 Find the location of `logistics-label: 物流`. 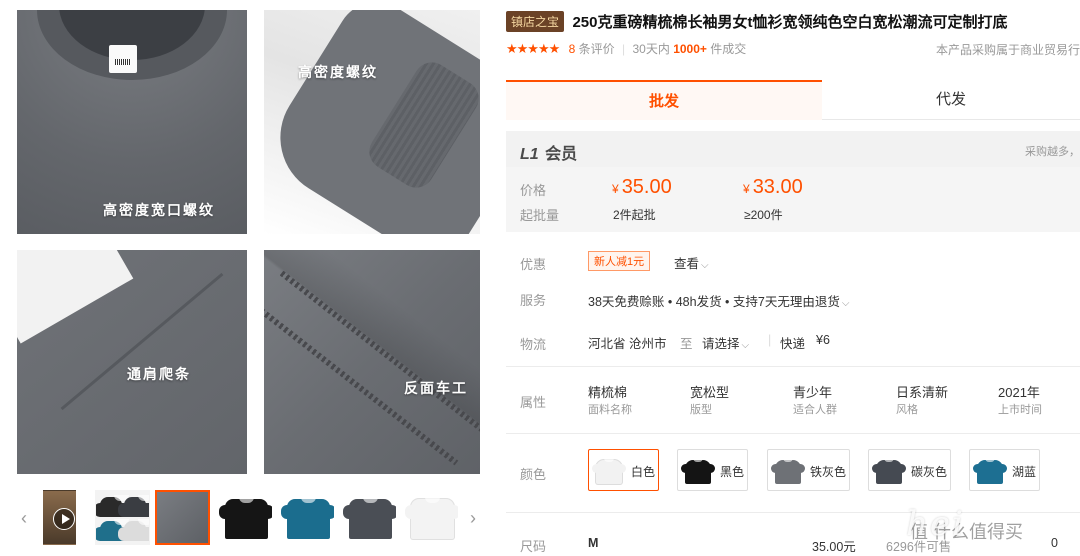

logistics-label: 物流 is located at coordinates (533, 344).